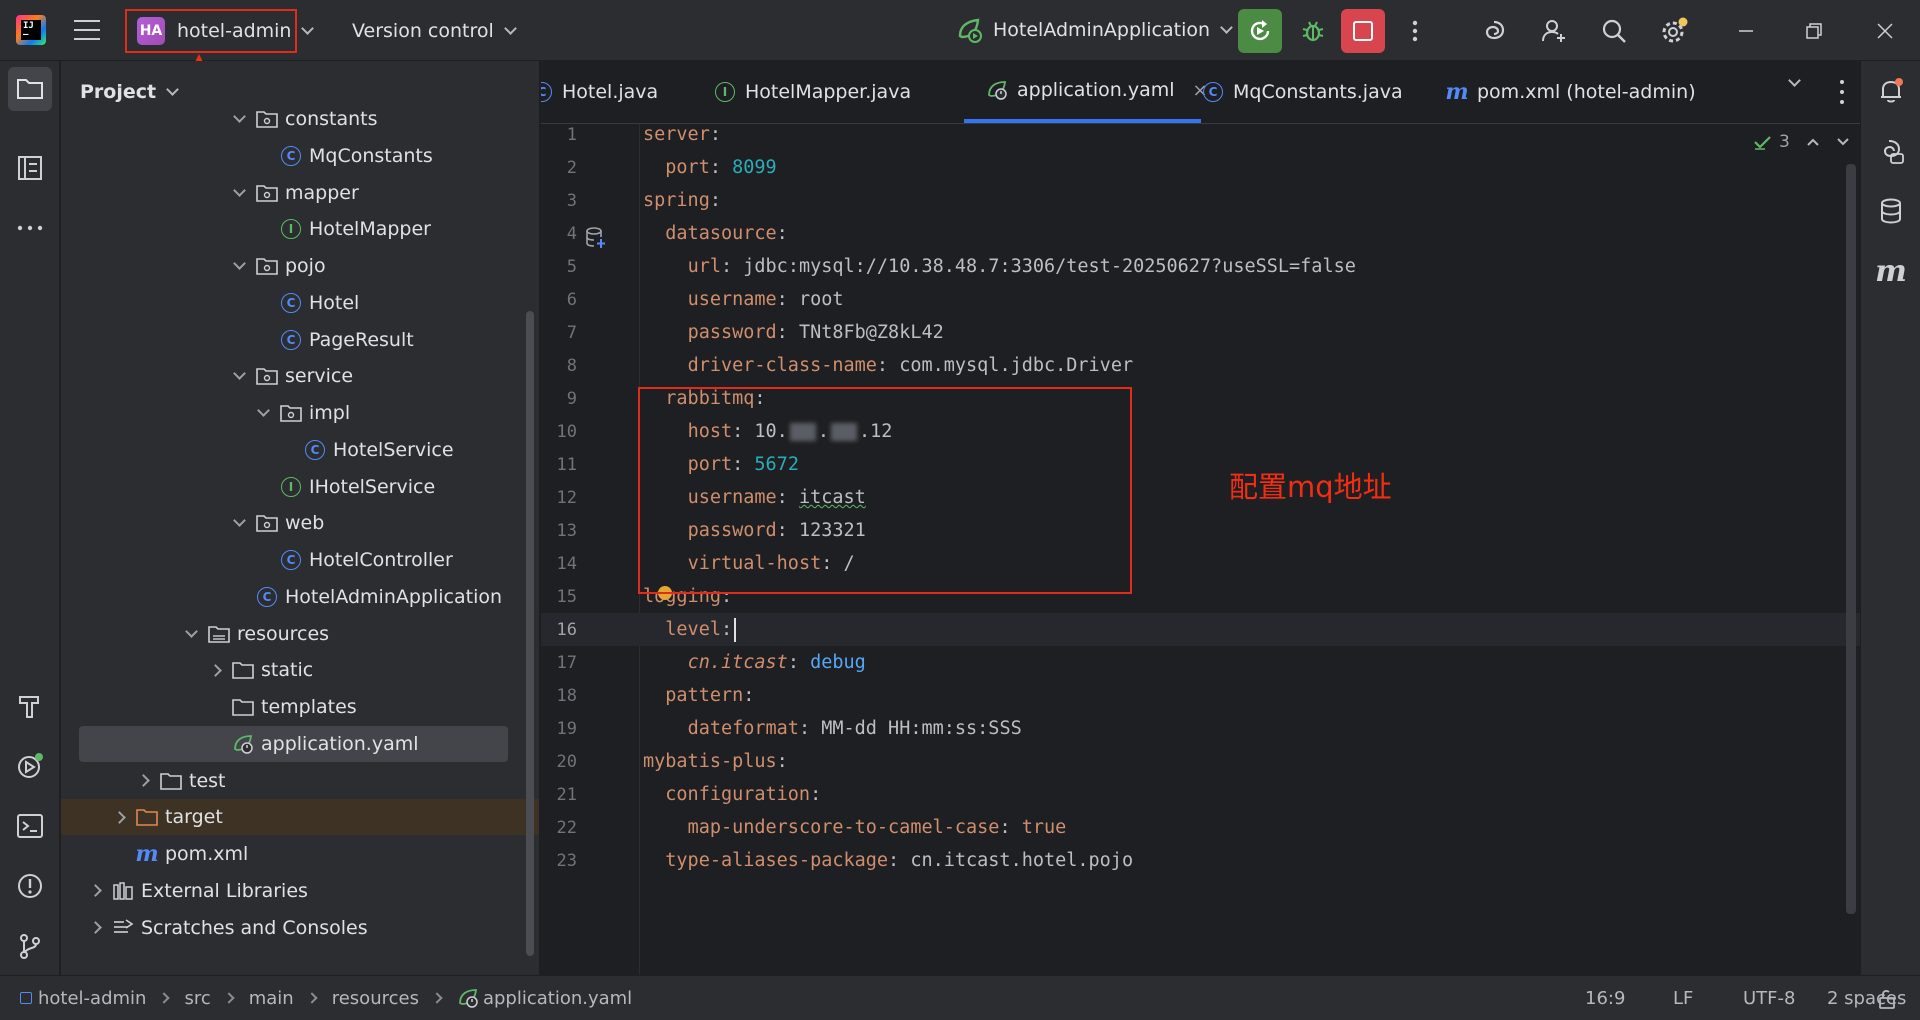 This screenshot has height=1020, width=1920. What do you see at coordinates (1769, 998) in the screenshot?
I see `file-encoding: UTF-8` at bounding box center [1769, 998].